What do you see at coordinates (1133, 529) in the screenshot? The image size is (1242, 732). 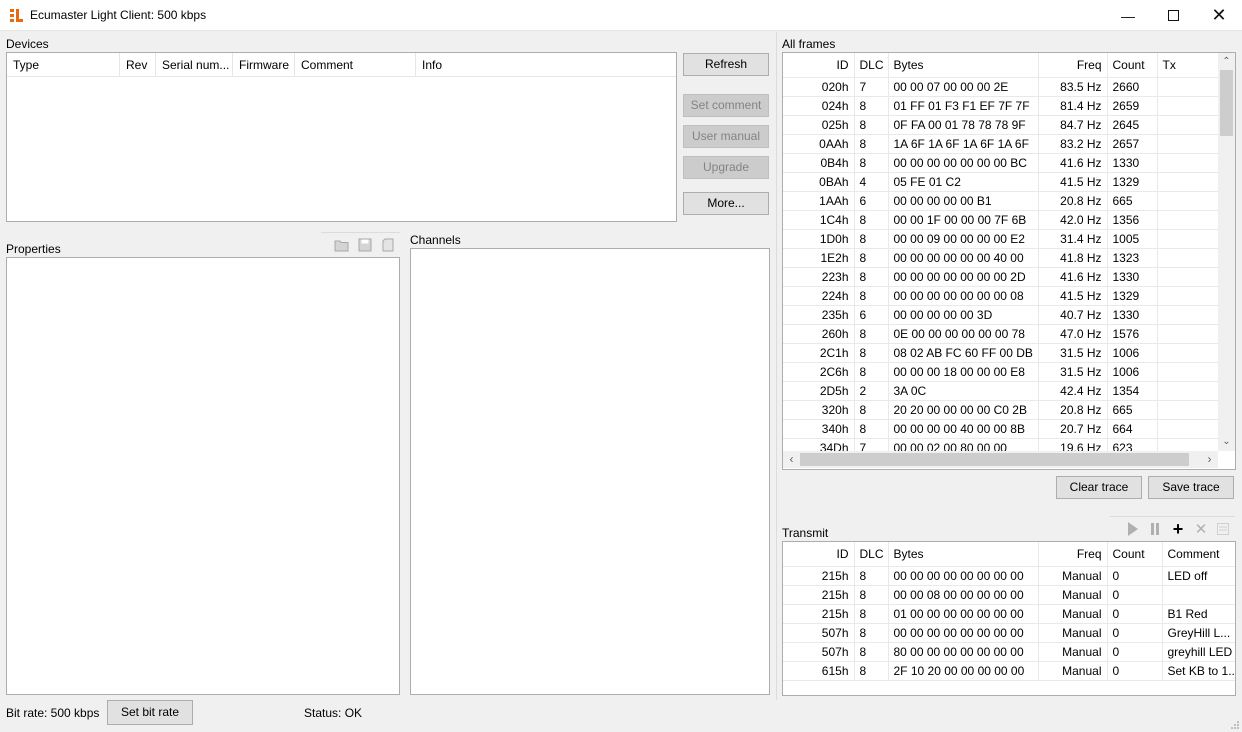 I see `play-icon` at bounding box center [1133, 529].